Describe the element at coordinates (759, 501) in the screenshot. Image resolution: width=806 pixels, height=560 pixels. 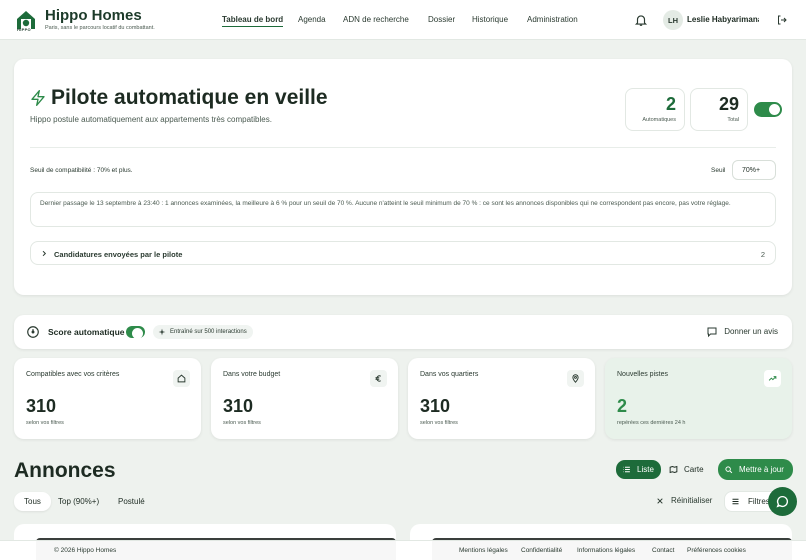
I see `filters-label: Filtres` at that location.